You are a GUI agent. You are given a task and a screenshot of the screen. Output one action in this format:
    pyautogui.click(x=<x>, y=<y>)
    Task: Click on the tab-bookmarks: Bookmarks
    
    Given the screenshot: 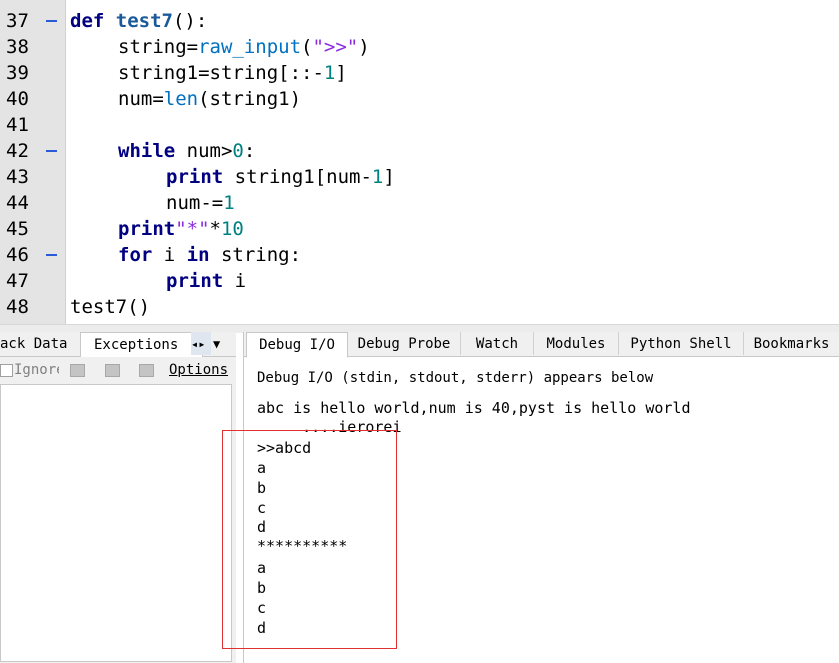 What is the action you would take?
    pyautogui.click(x=791, y=343)
    